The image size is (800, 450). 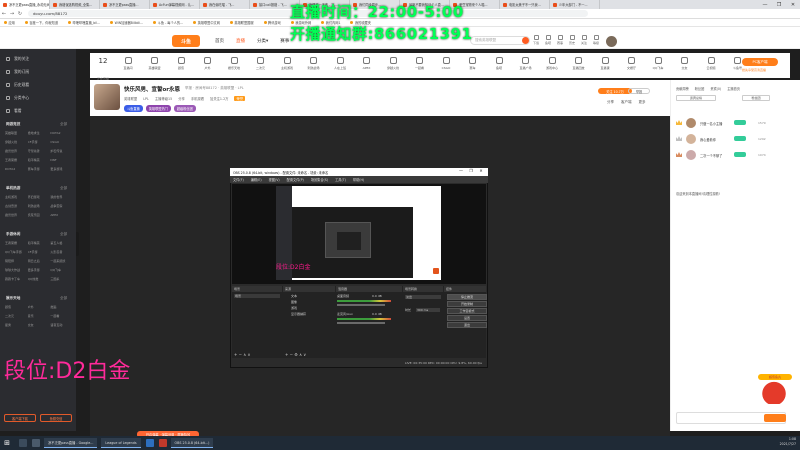 What do you see at coordinates (579, 63) in the screenshot?
I see `category-item: 直播回放` at bounding box center [579, 63].